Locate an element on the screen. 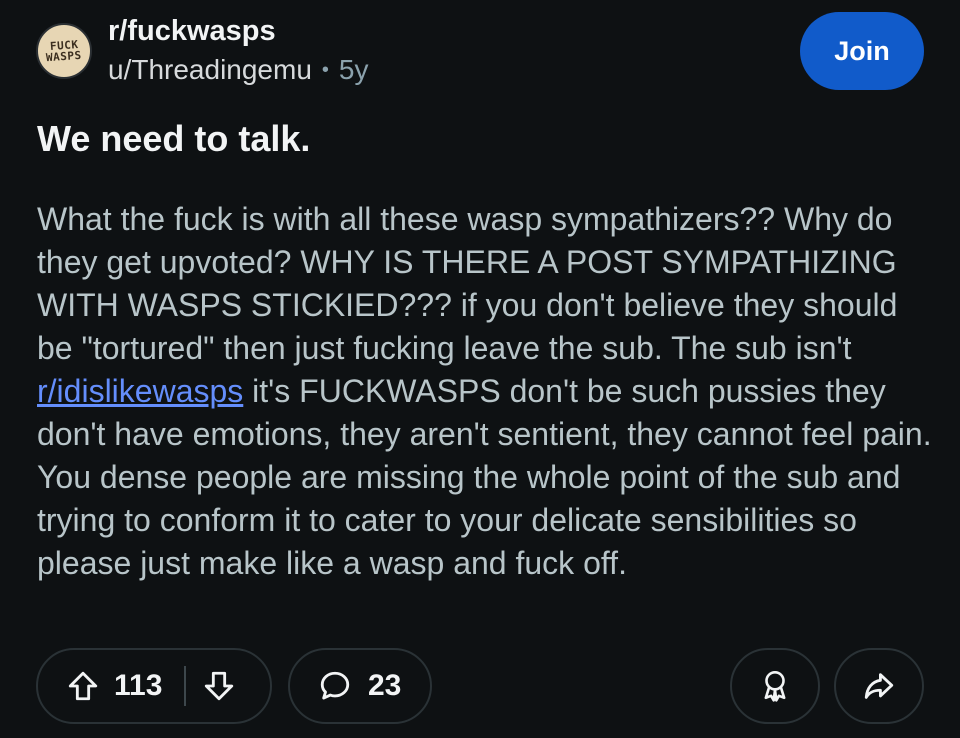 The image size is (960, 738). post-action-bar: 113 23 is located at coordinates (480, 686).